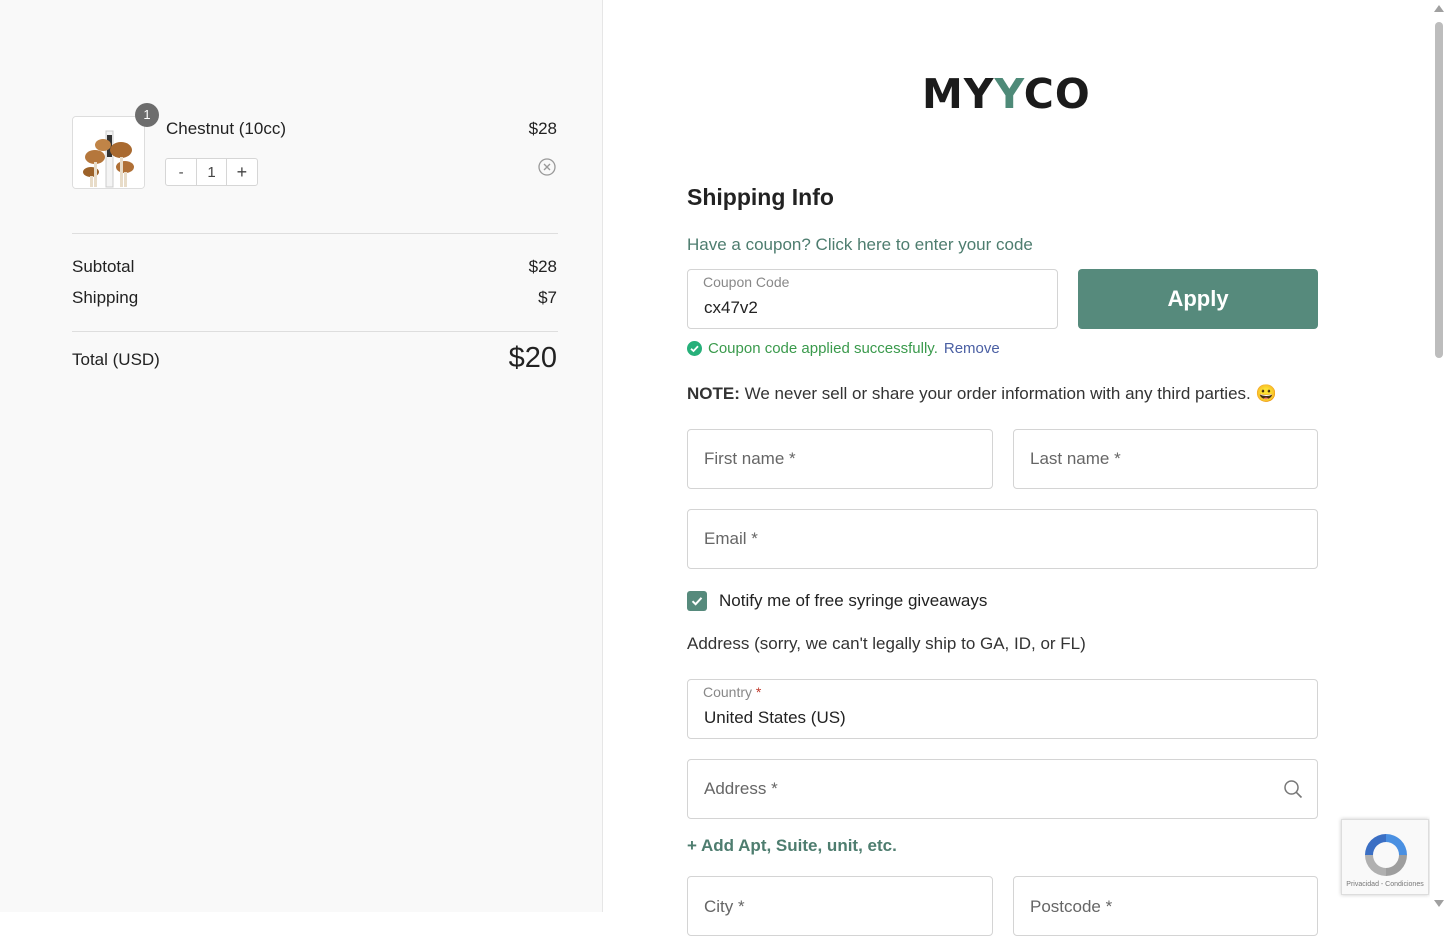  I want to click on coupon-success-message: Coupon code applied successfully. Remove, so click(843, 348).